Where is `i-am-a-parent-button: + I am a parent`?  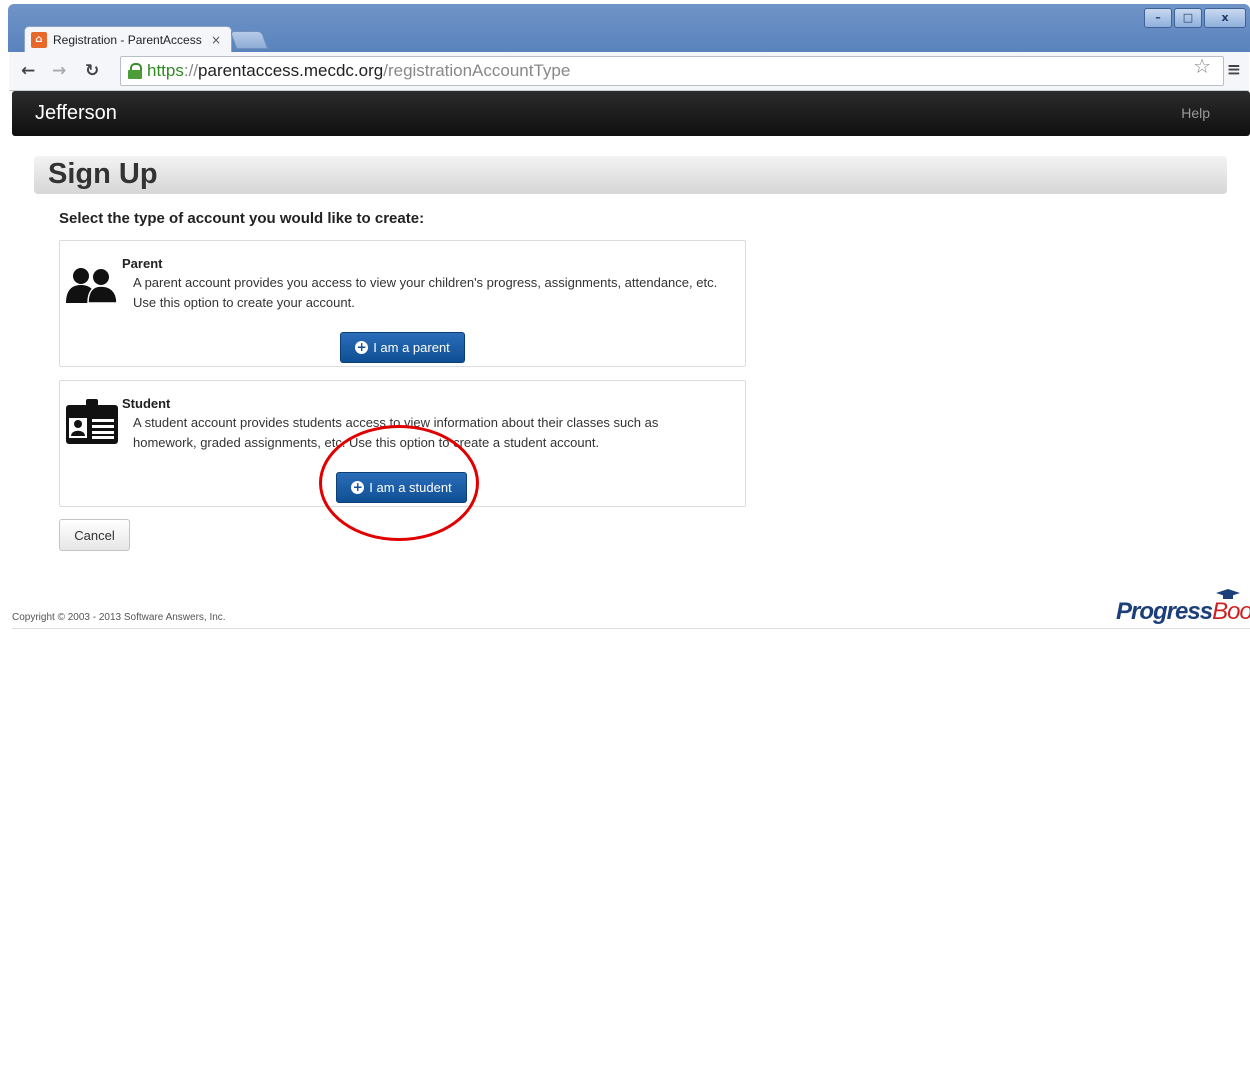
i-am-a-parent-button: + I am a parent is located at coordinates (402, 347).